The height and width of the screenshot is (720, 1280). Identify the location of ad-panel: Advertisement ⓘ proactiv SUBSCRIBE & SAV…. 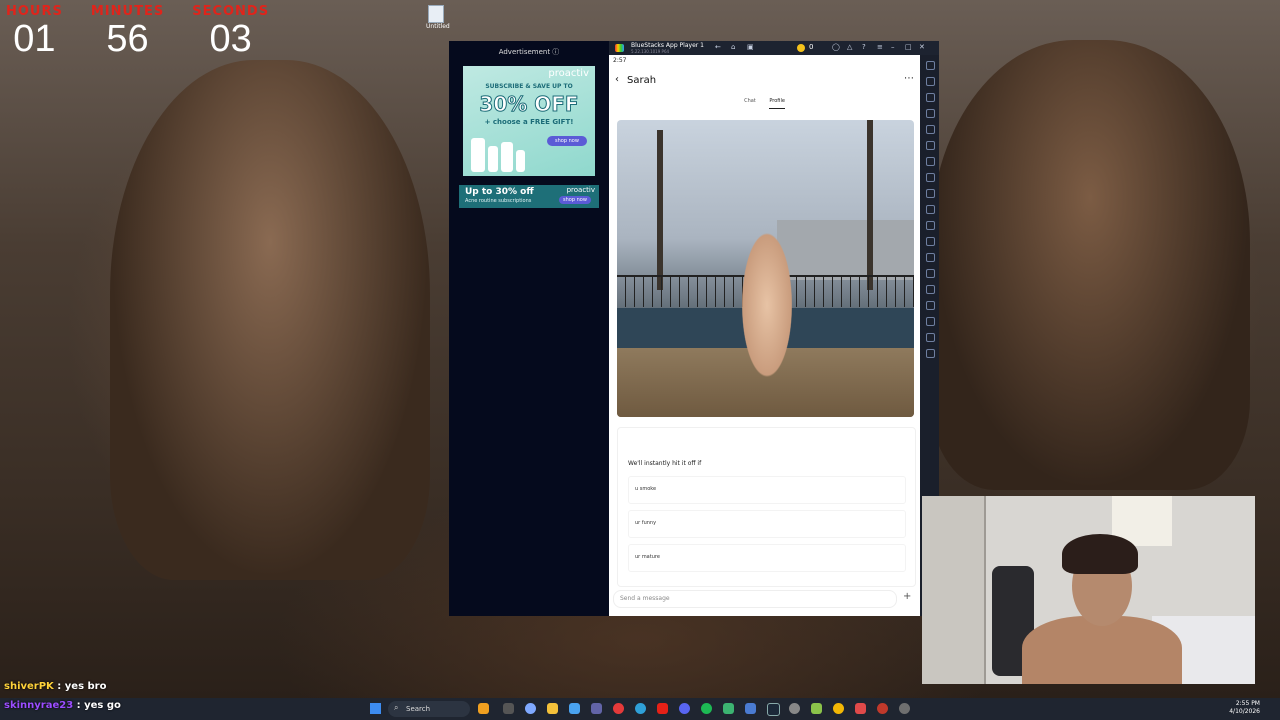
(529, 328).